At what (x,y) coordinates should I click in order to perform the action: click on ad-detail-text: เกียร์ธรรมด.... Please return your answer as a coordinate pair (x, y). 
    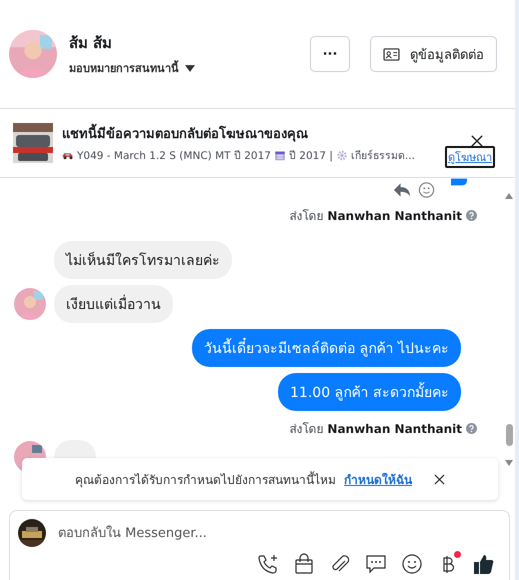
    Looking at the image, I should click on (382, 156).